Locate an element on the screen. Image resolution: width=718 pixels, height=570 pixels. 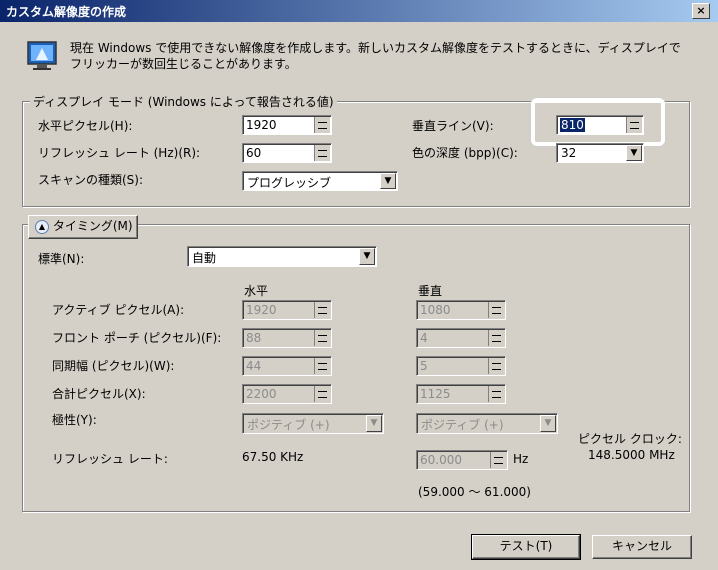
total-pixels-h-spinner: 2200 is located at coordinates (287, 394).